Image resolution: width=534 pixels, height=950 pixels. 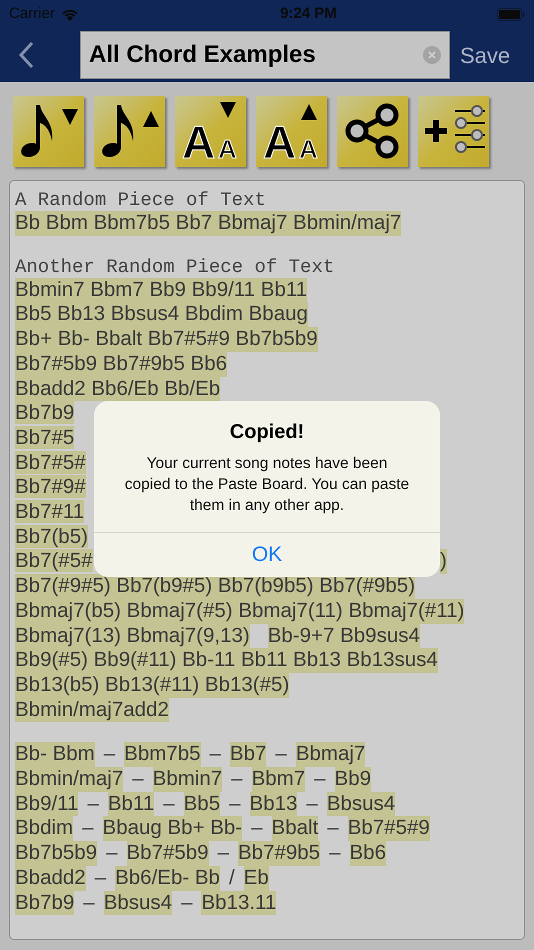 I want to click on chord-text: Bb7#5b9 Bb7#9b5 Bb6, so click(x=121, y=364).